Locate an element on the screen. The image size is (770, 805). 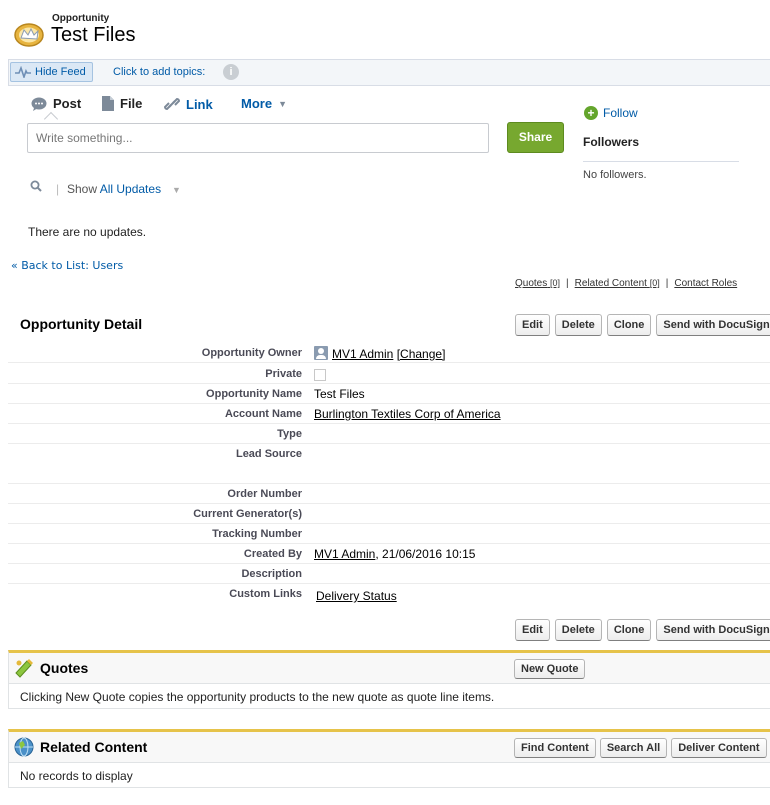
no-updates-text: There are no updates. is located at coordinates (87, 232).